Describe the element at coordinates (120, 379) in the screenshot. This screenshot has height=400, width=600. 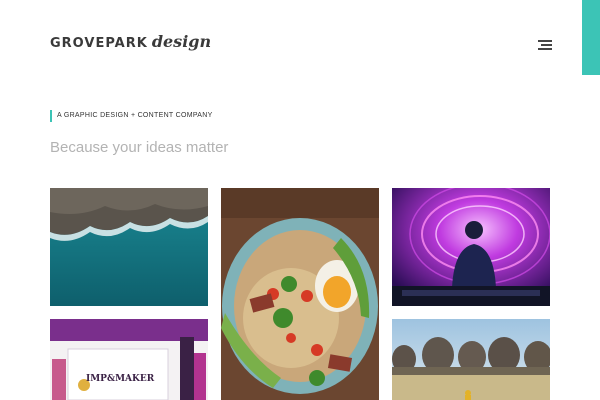
I see `packaging-brand-text: IMP&MAKER` at that location.